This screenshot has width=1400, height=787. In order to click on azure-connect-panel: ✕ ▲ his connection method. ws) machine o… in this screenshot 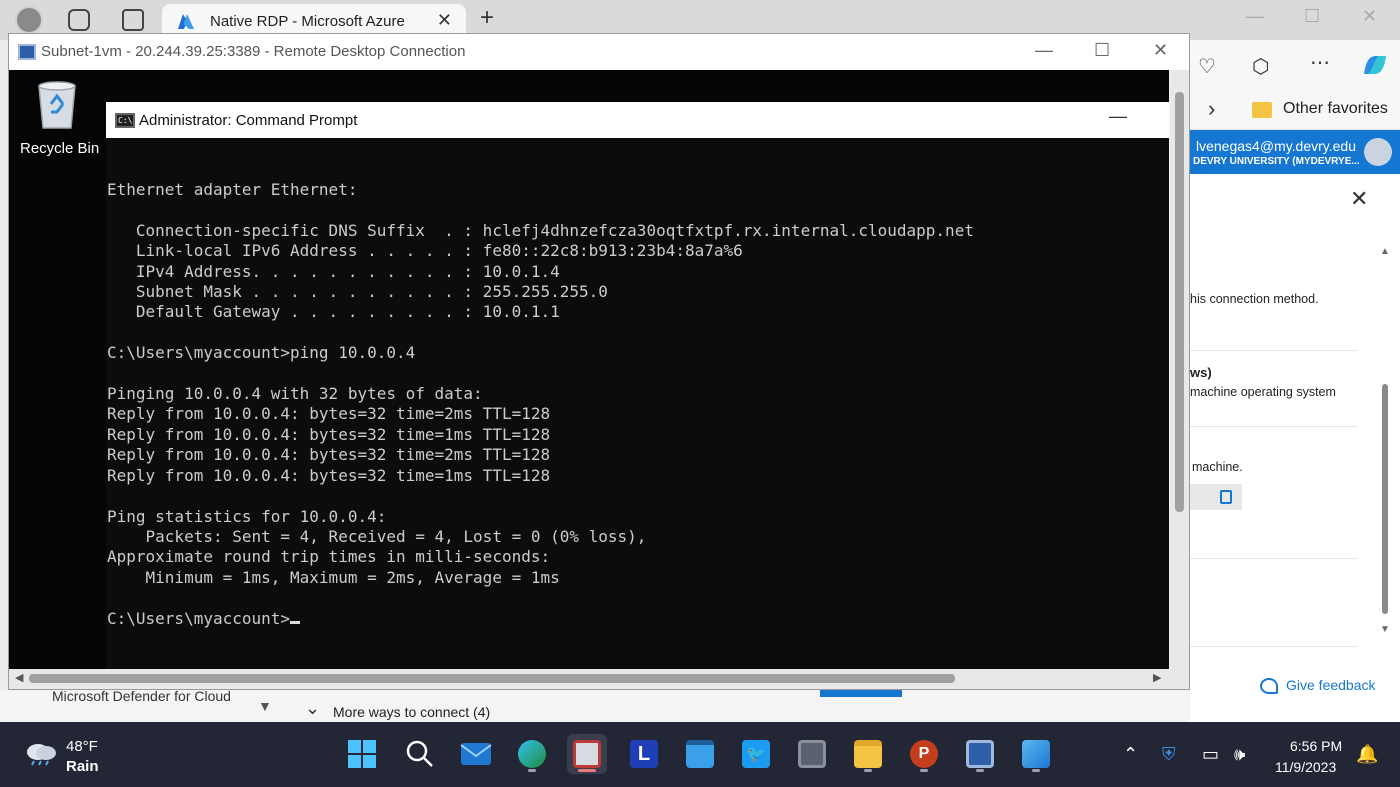, I will do `click(1295, 448)`.